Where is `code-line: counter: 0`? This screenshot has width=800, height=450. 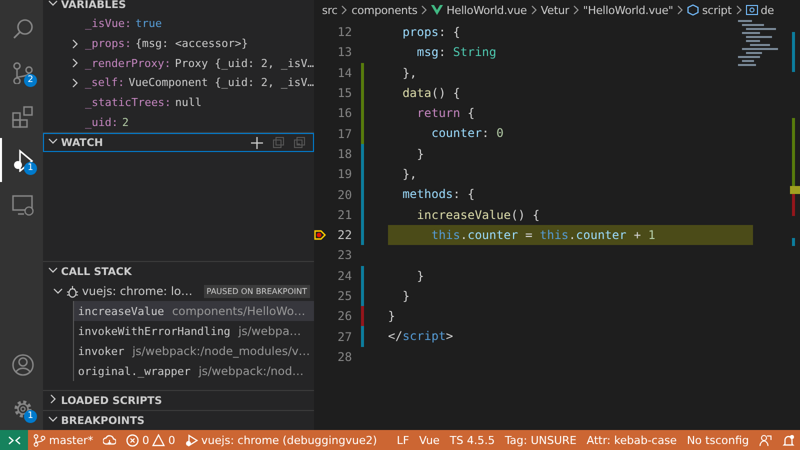 code-line: counter: 0 is located at coordinates (467, 133).